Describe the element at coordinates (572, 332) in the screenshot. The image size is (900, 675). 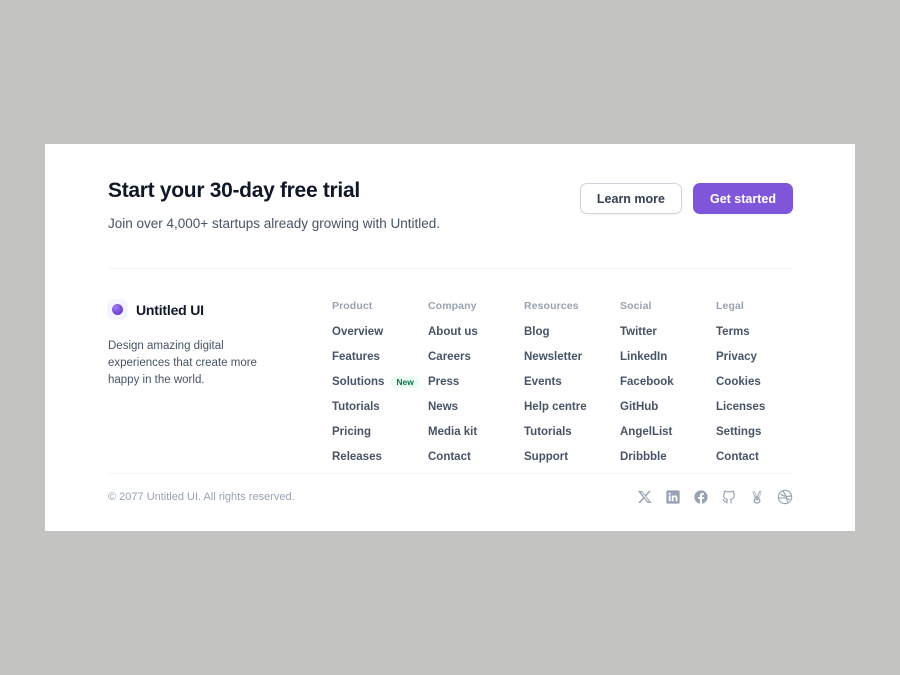
I see `link-blog: Blog` at that location.